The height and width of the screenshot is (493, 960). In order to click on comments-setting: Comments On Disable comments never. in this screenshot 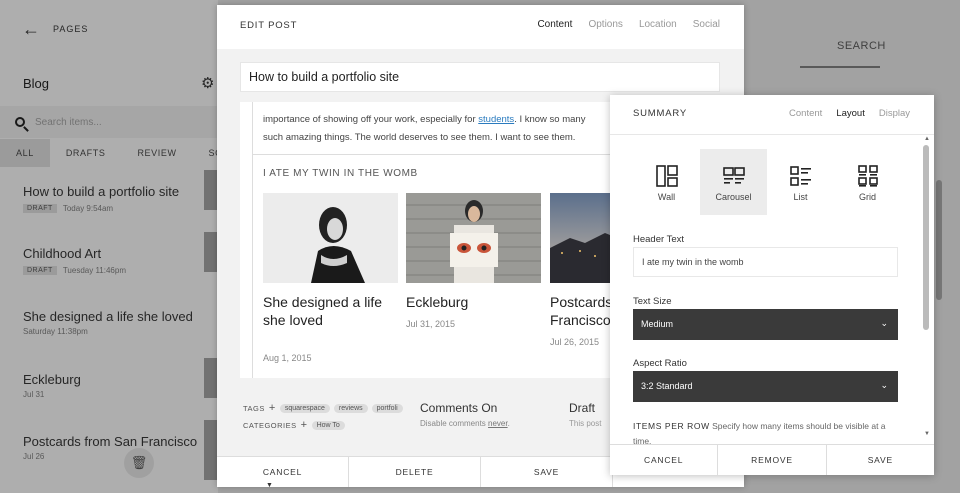, I will do `click(465, 414)`.